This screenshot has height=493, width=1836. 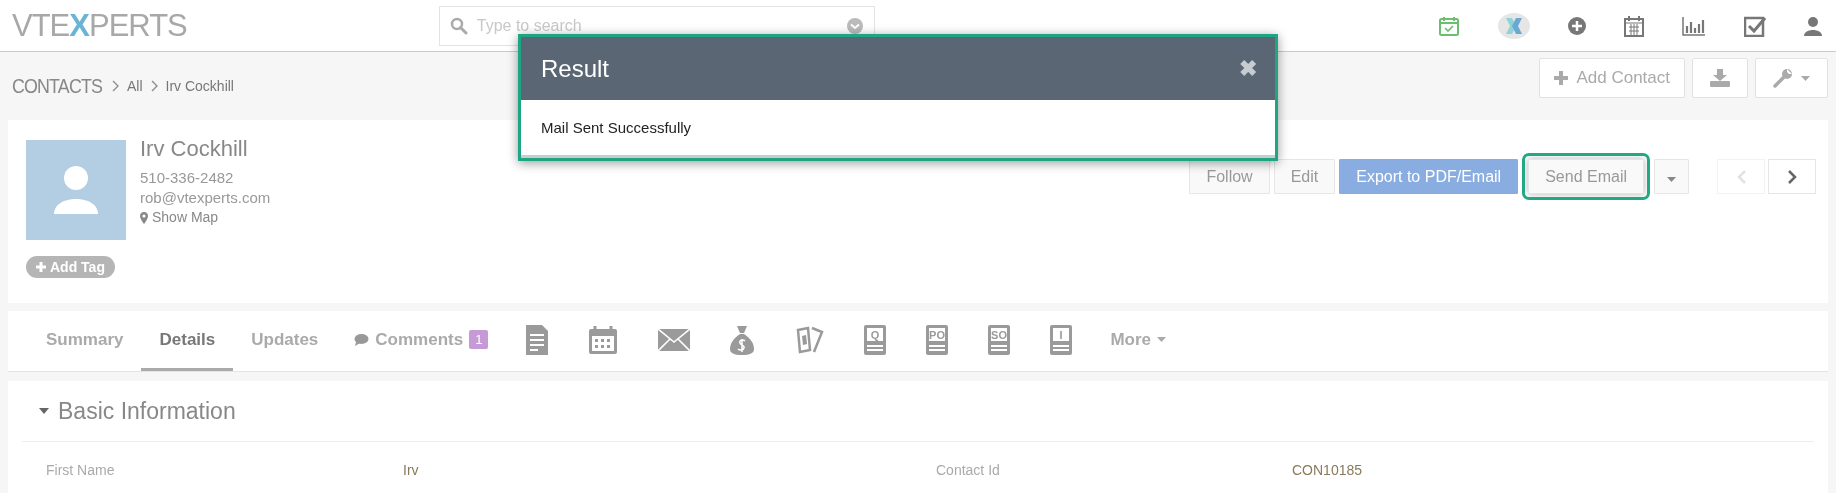 I want to click on tab: Summary, so click(x=85, y=341).